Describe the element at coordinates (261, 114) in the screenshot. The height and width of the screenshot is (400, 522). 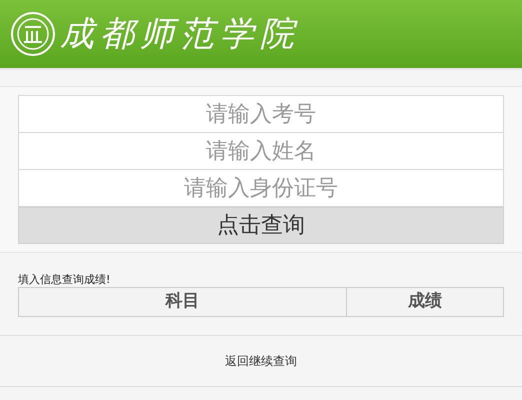
I see `input-field: 请输入考号` at that location.